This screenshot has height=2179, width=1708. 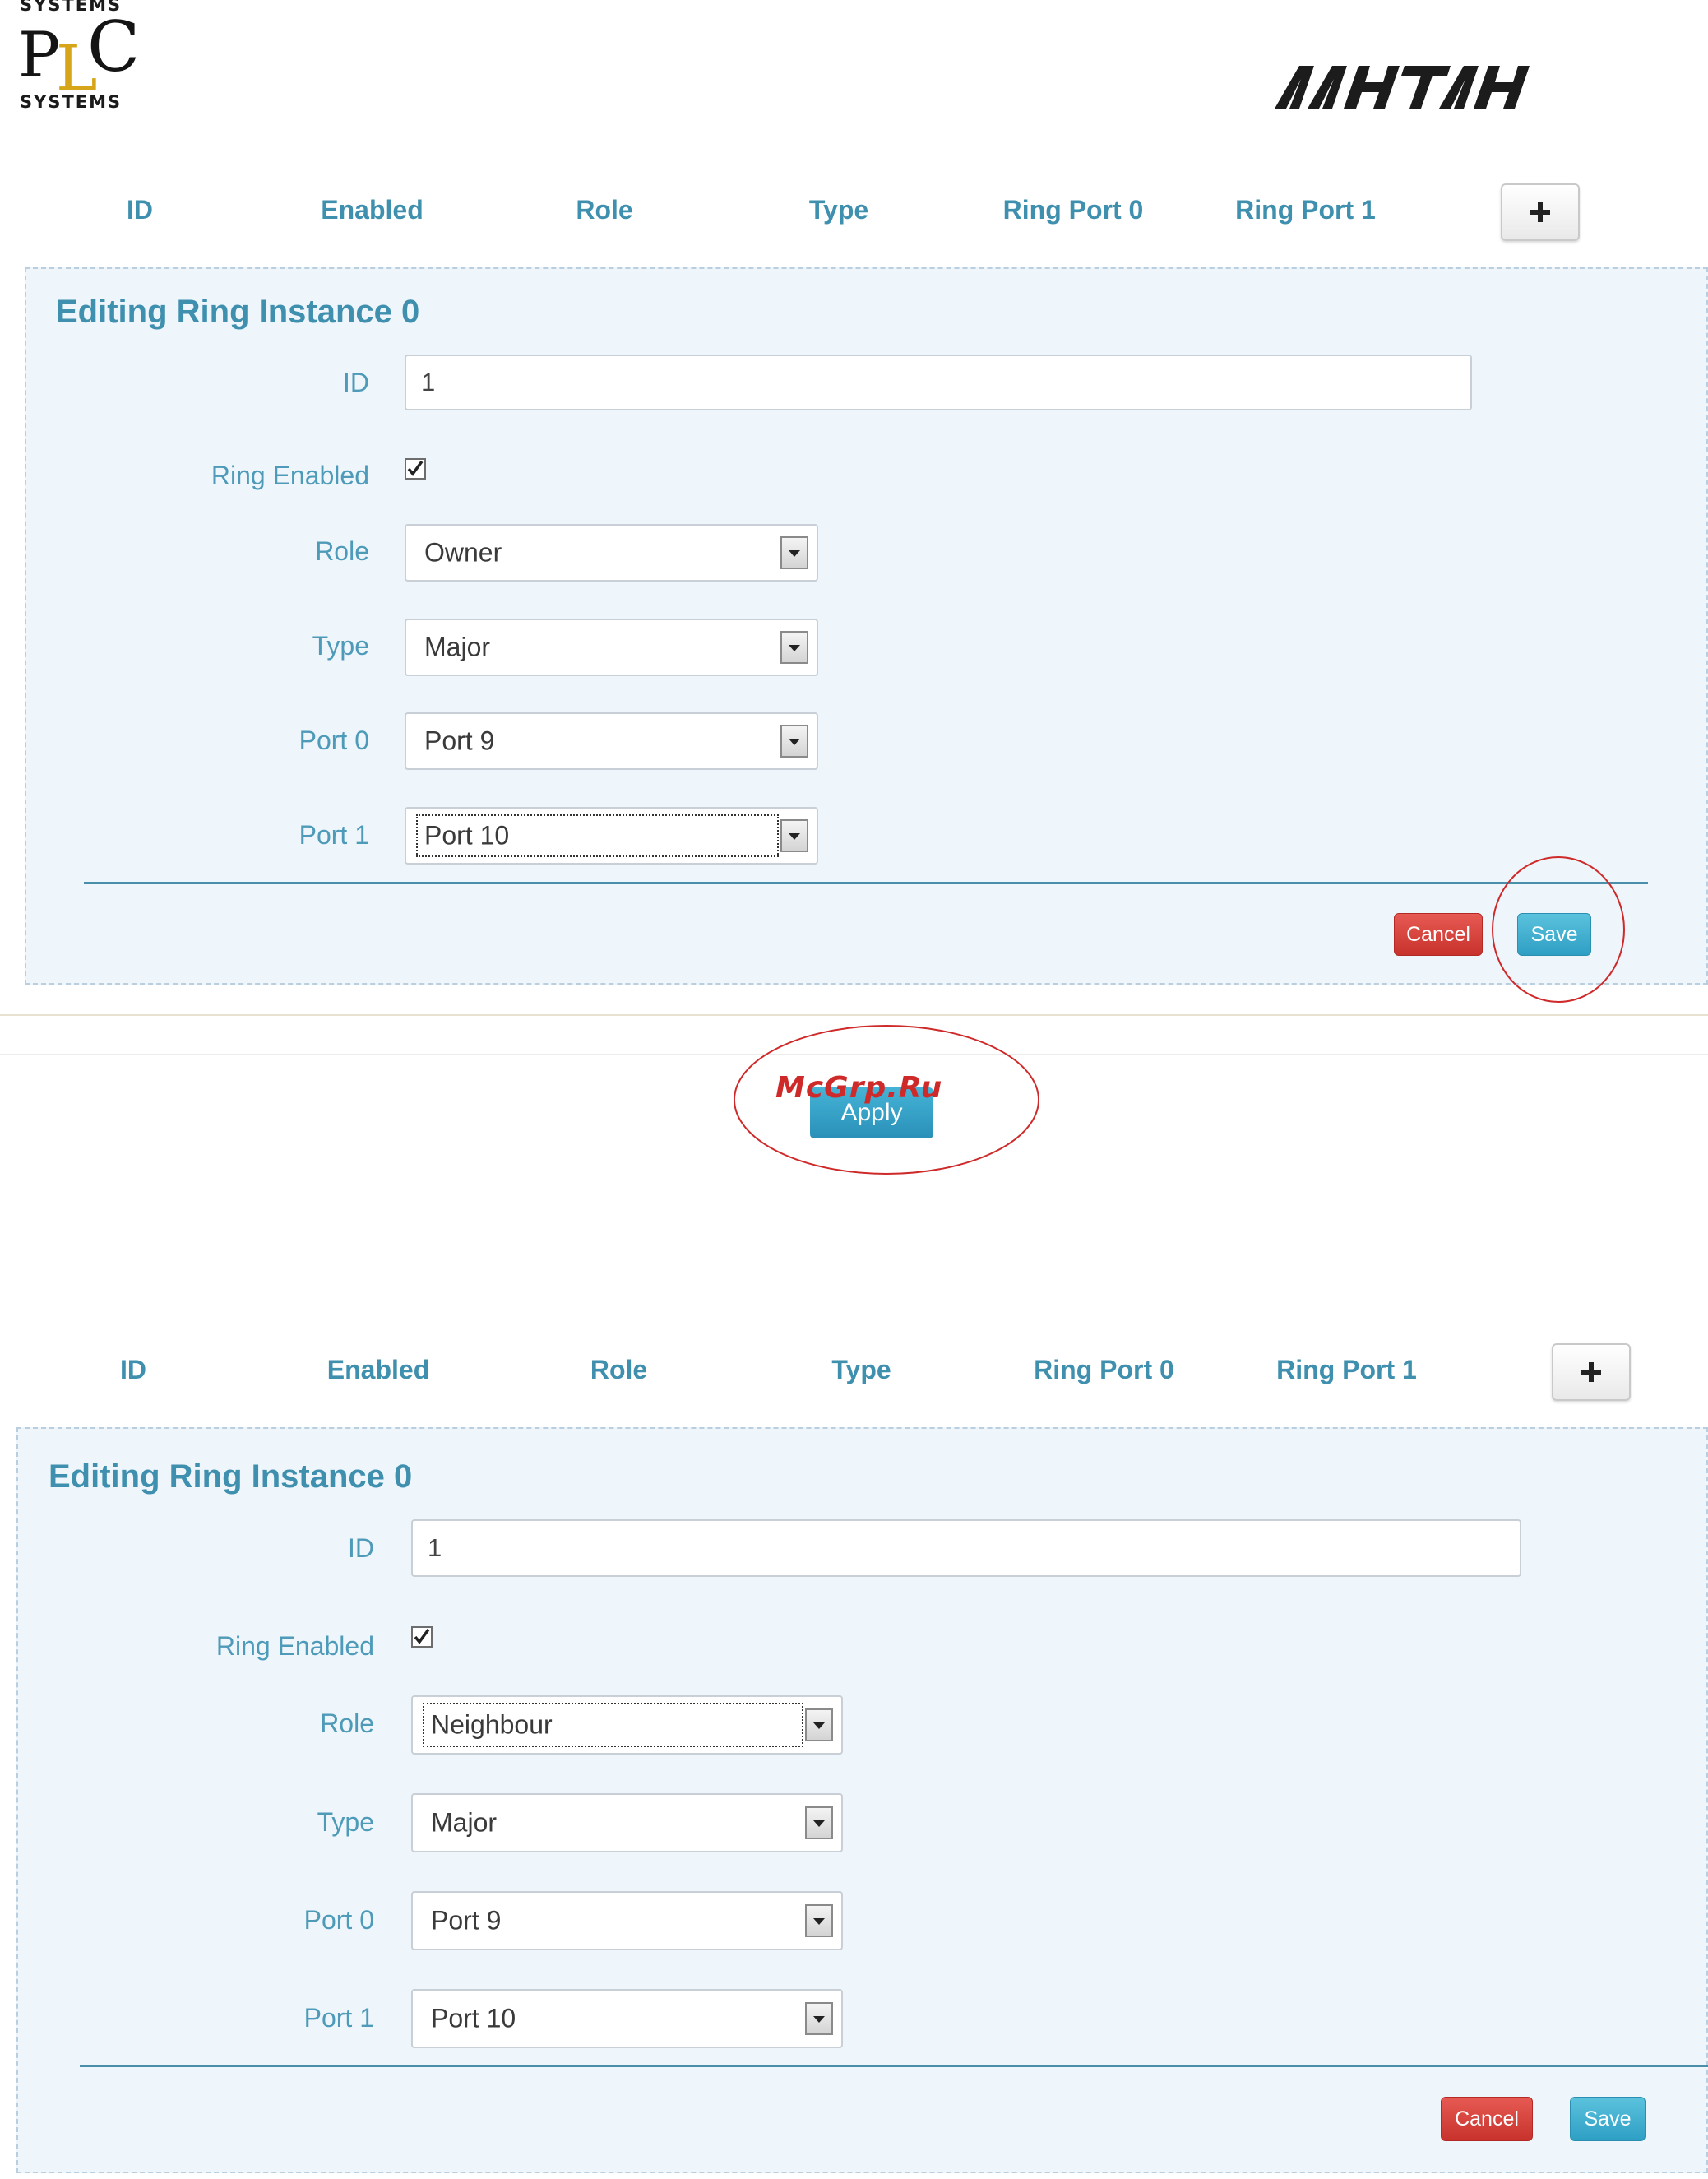 I want to click on section-separator-bottom, so click(x=854, y=1054).